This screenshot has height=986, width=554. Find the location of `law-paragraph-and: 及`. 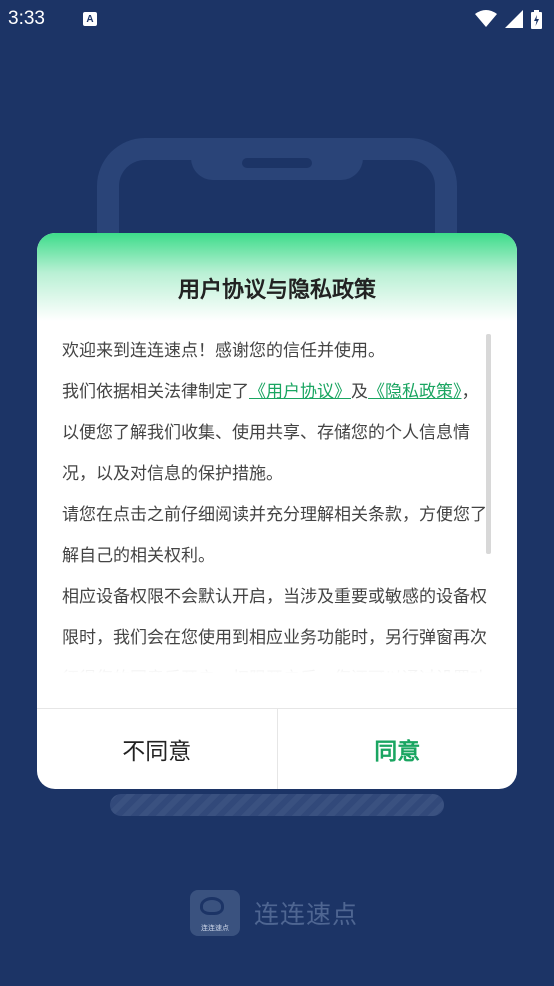

law-paragraph-and: 及 is located at coordinates (359, 392).